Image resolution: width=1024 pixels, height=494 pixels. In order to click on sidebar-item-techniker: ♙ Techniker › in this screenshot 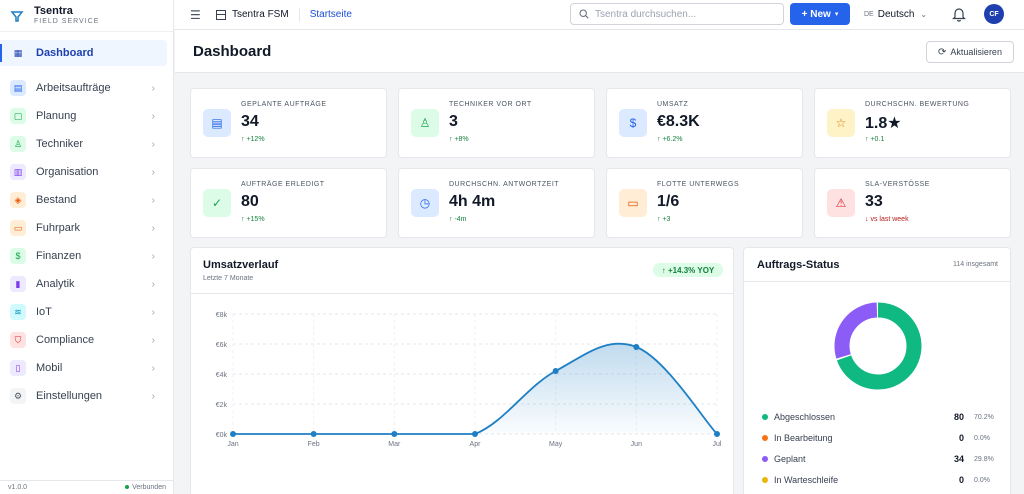, I will do `click(83, 144)`.